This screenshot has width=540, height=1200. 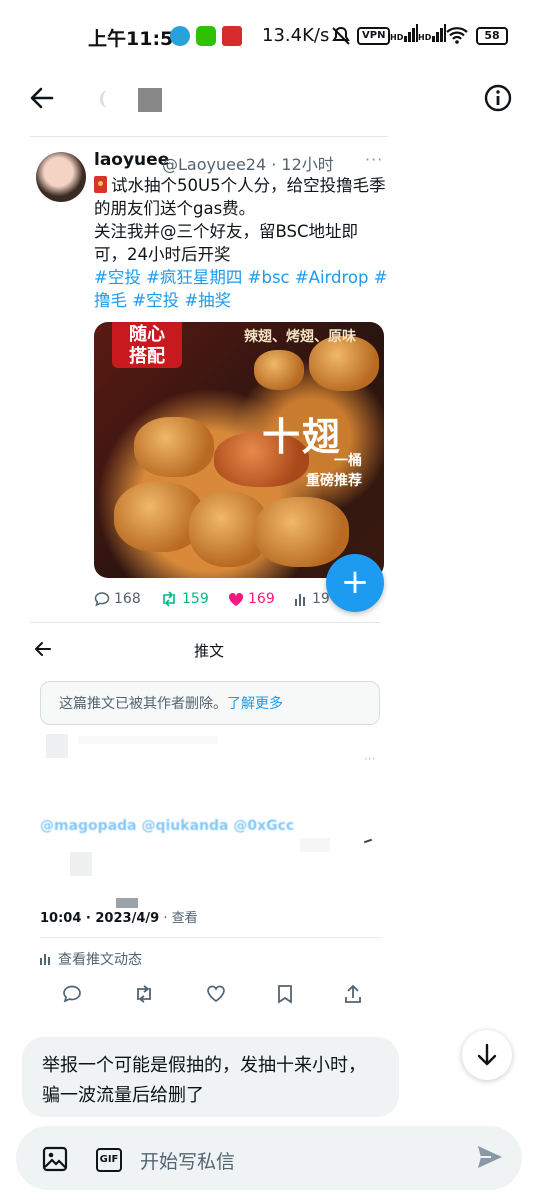 What do you see at coordinates (57, 746) in the screenshot?
I see `redacted-avatar` at bounding box center [57, 746].